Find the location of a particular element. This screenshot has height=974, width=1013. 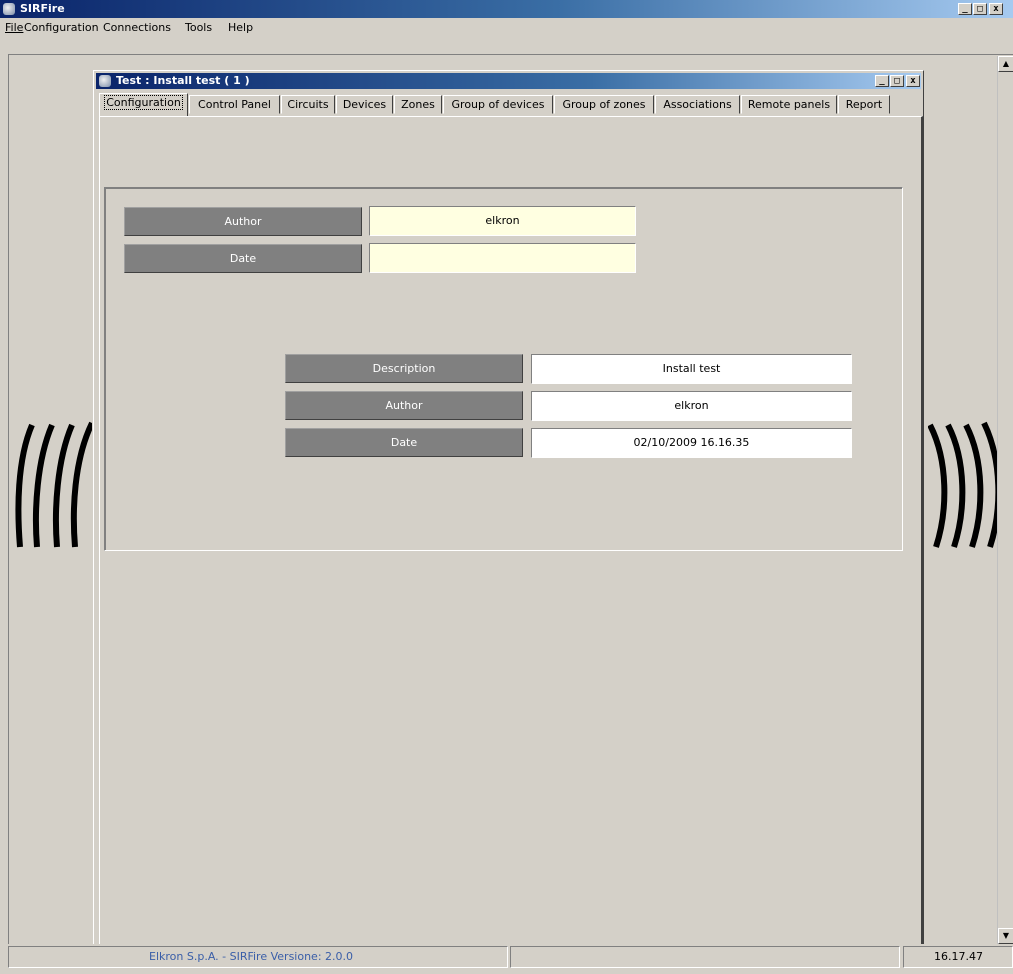

menu-configuration: Configuration is located at coordinates (61, 27).